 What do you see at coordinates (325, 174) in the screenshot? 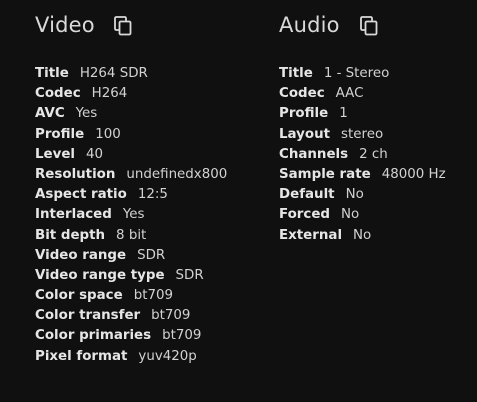
I see `property-key: Sample rate` at bounding box center [325, 174].